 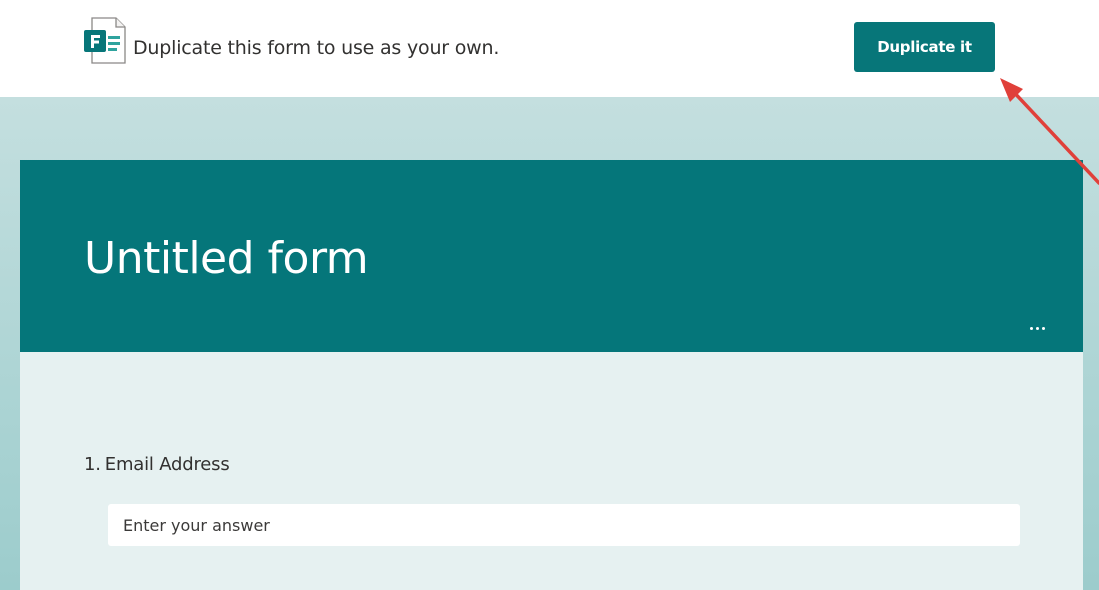 What do you see at coordinates (316, 48) in the screenshot?
I see `duplicate-message: Duplicate this form to use as your own.` at bounding box center [316, 48].